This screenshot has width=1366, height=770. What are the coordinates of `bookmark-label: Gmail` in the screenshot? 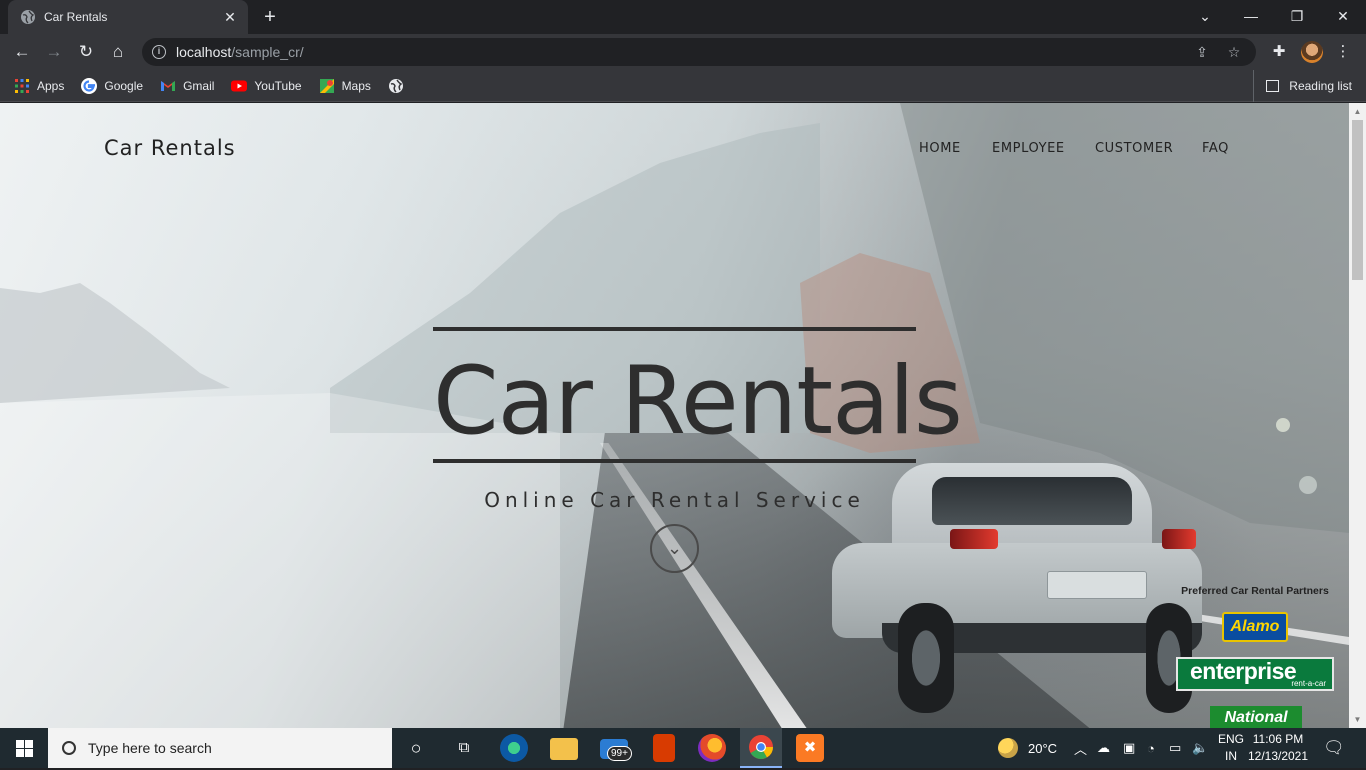 It's located at (199, 85).